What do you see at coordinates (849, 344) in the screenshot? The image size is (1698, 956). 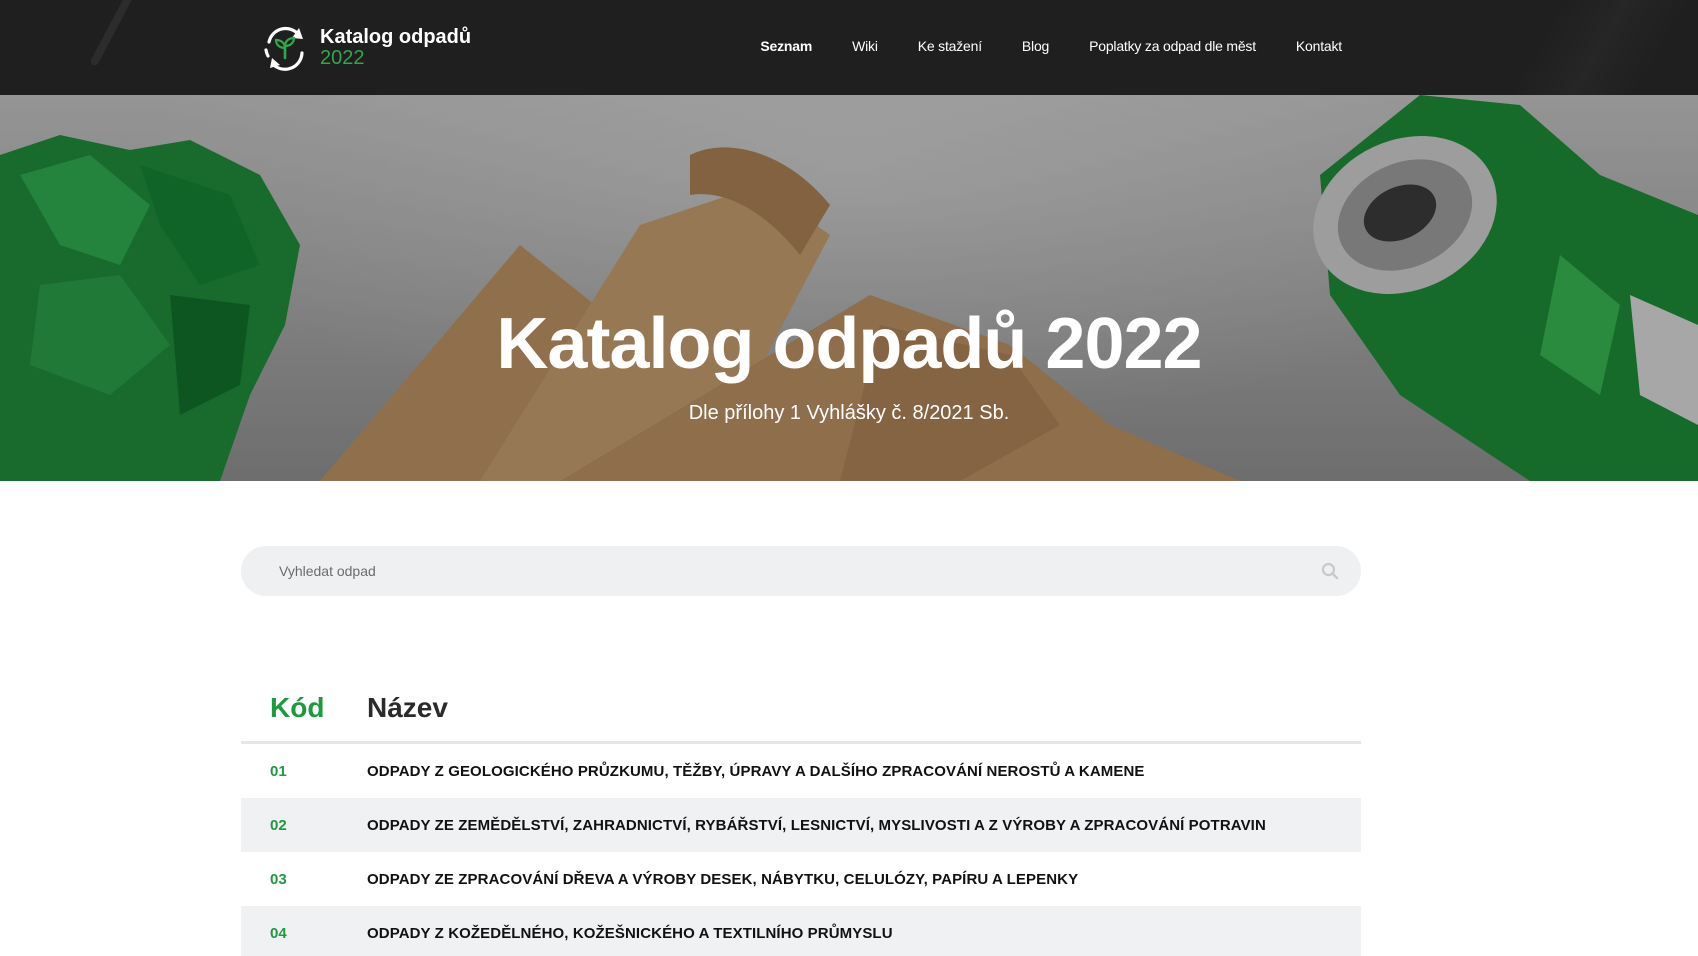 I see `hero-title: Katalog odpadů 2022` at bounding box center [849, 344].